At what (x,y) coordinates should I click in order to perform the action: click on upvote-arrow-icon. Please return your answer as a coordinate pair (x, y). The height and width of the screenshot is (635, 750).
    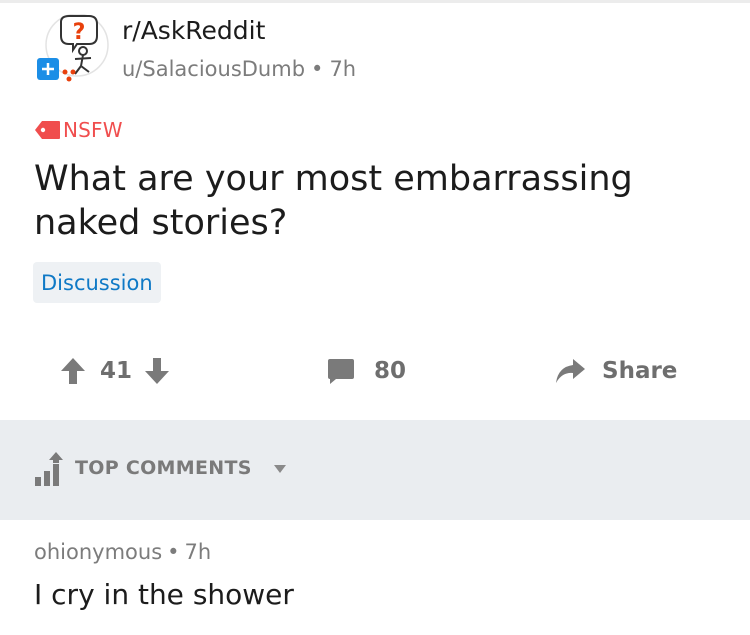
    Looking at the image, I should click on (73, 371).